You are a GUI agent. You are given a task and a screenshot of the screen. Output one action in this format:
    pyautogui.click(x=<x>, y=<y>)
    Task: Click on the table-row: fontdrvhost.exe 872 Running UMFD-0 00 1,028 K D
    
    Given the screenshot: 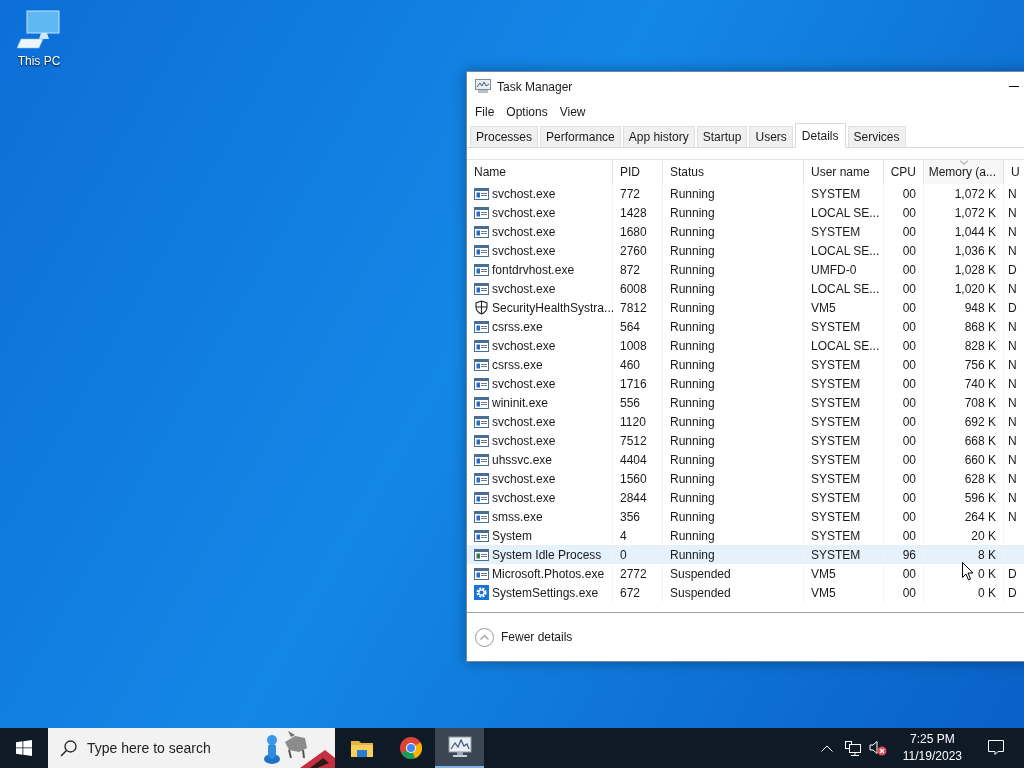 What is the action you would take?
    pyautogui.click(x=745, y=269)
    